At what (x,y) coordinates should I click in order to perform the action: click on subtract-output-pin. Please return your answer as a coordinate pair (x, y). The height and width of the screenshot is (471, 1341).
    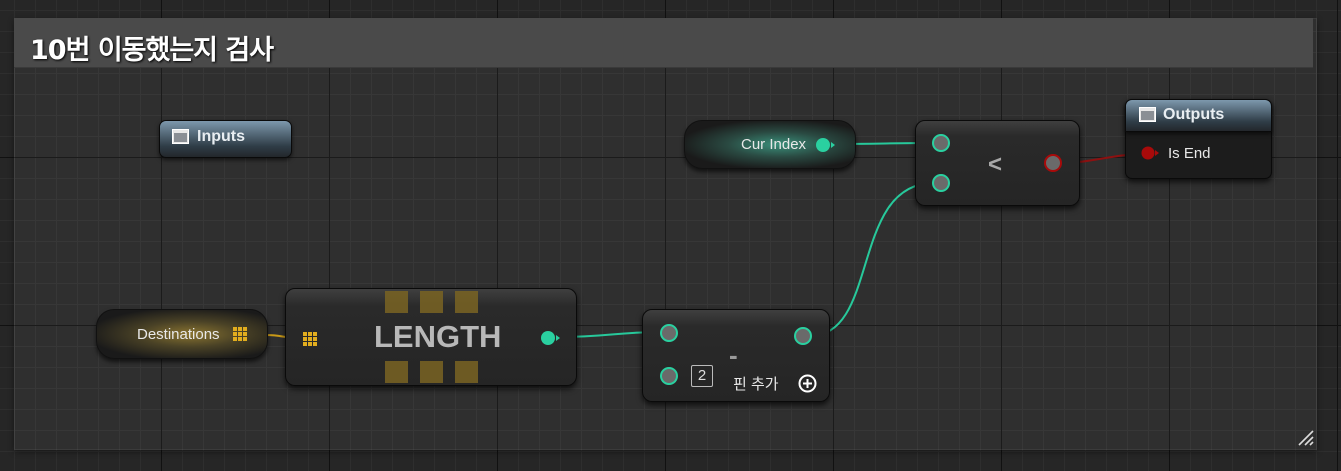
    Looking at the image, I should click on (803, 336).